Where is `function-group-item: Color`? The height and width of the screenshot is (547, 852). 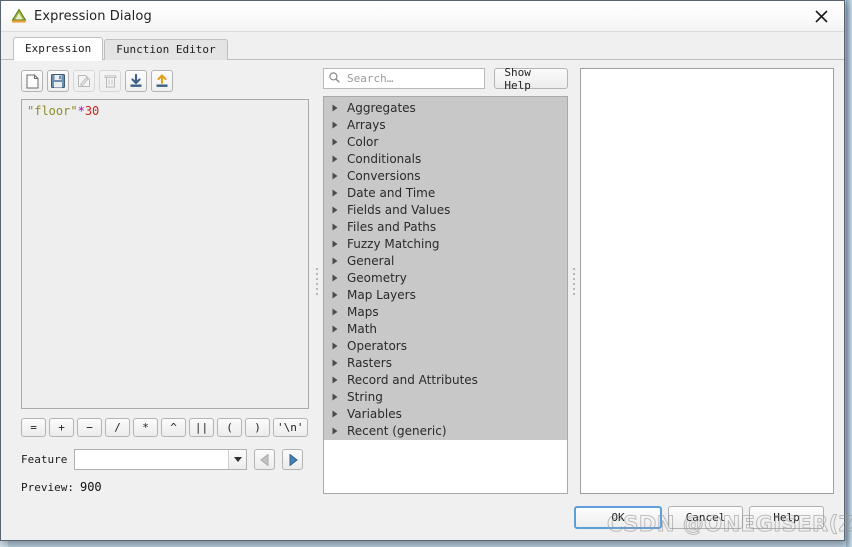 function-group-item: Color is located at coordinates (445, 141).